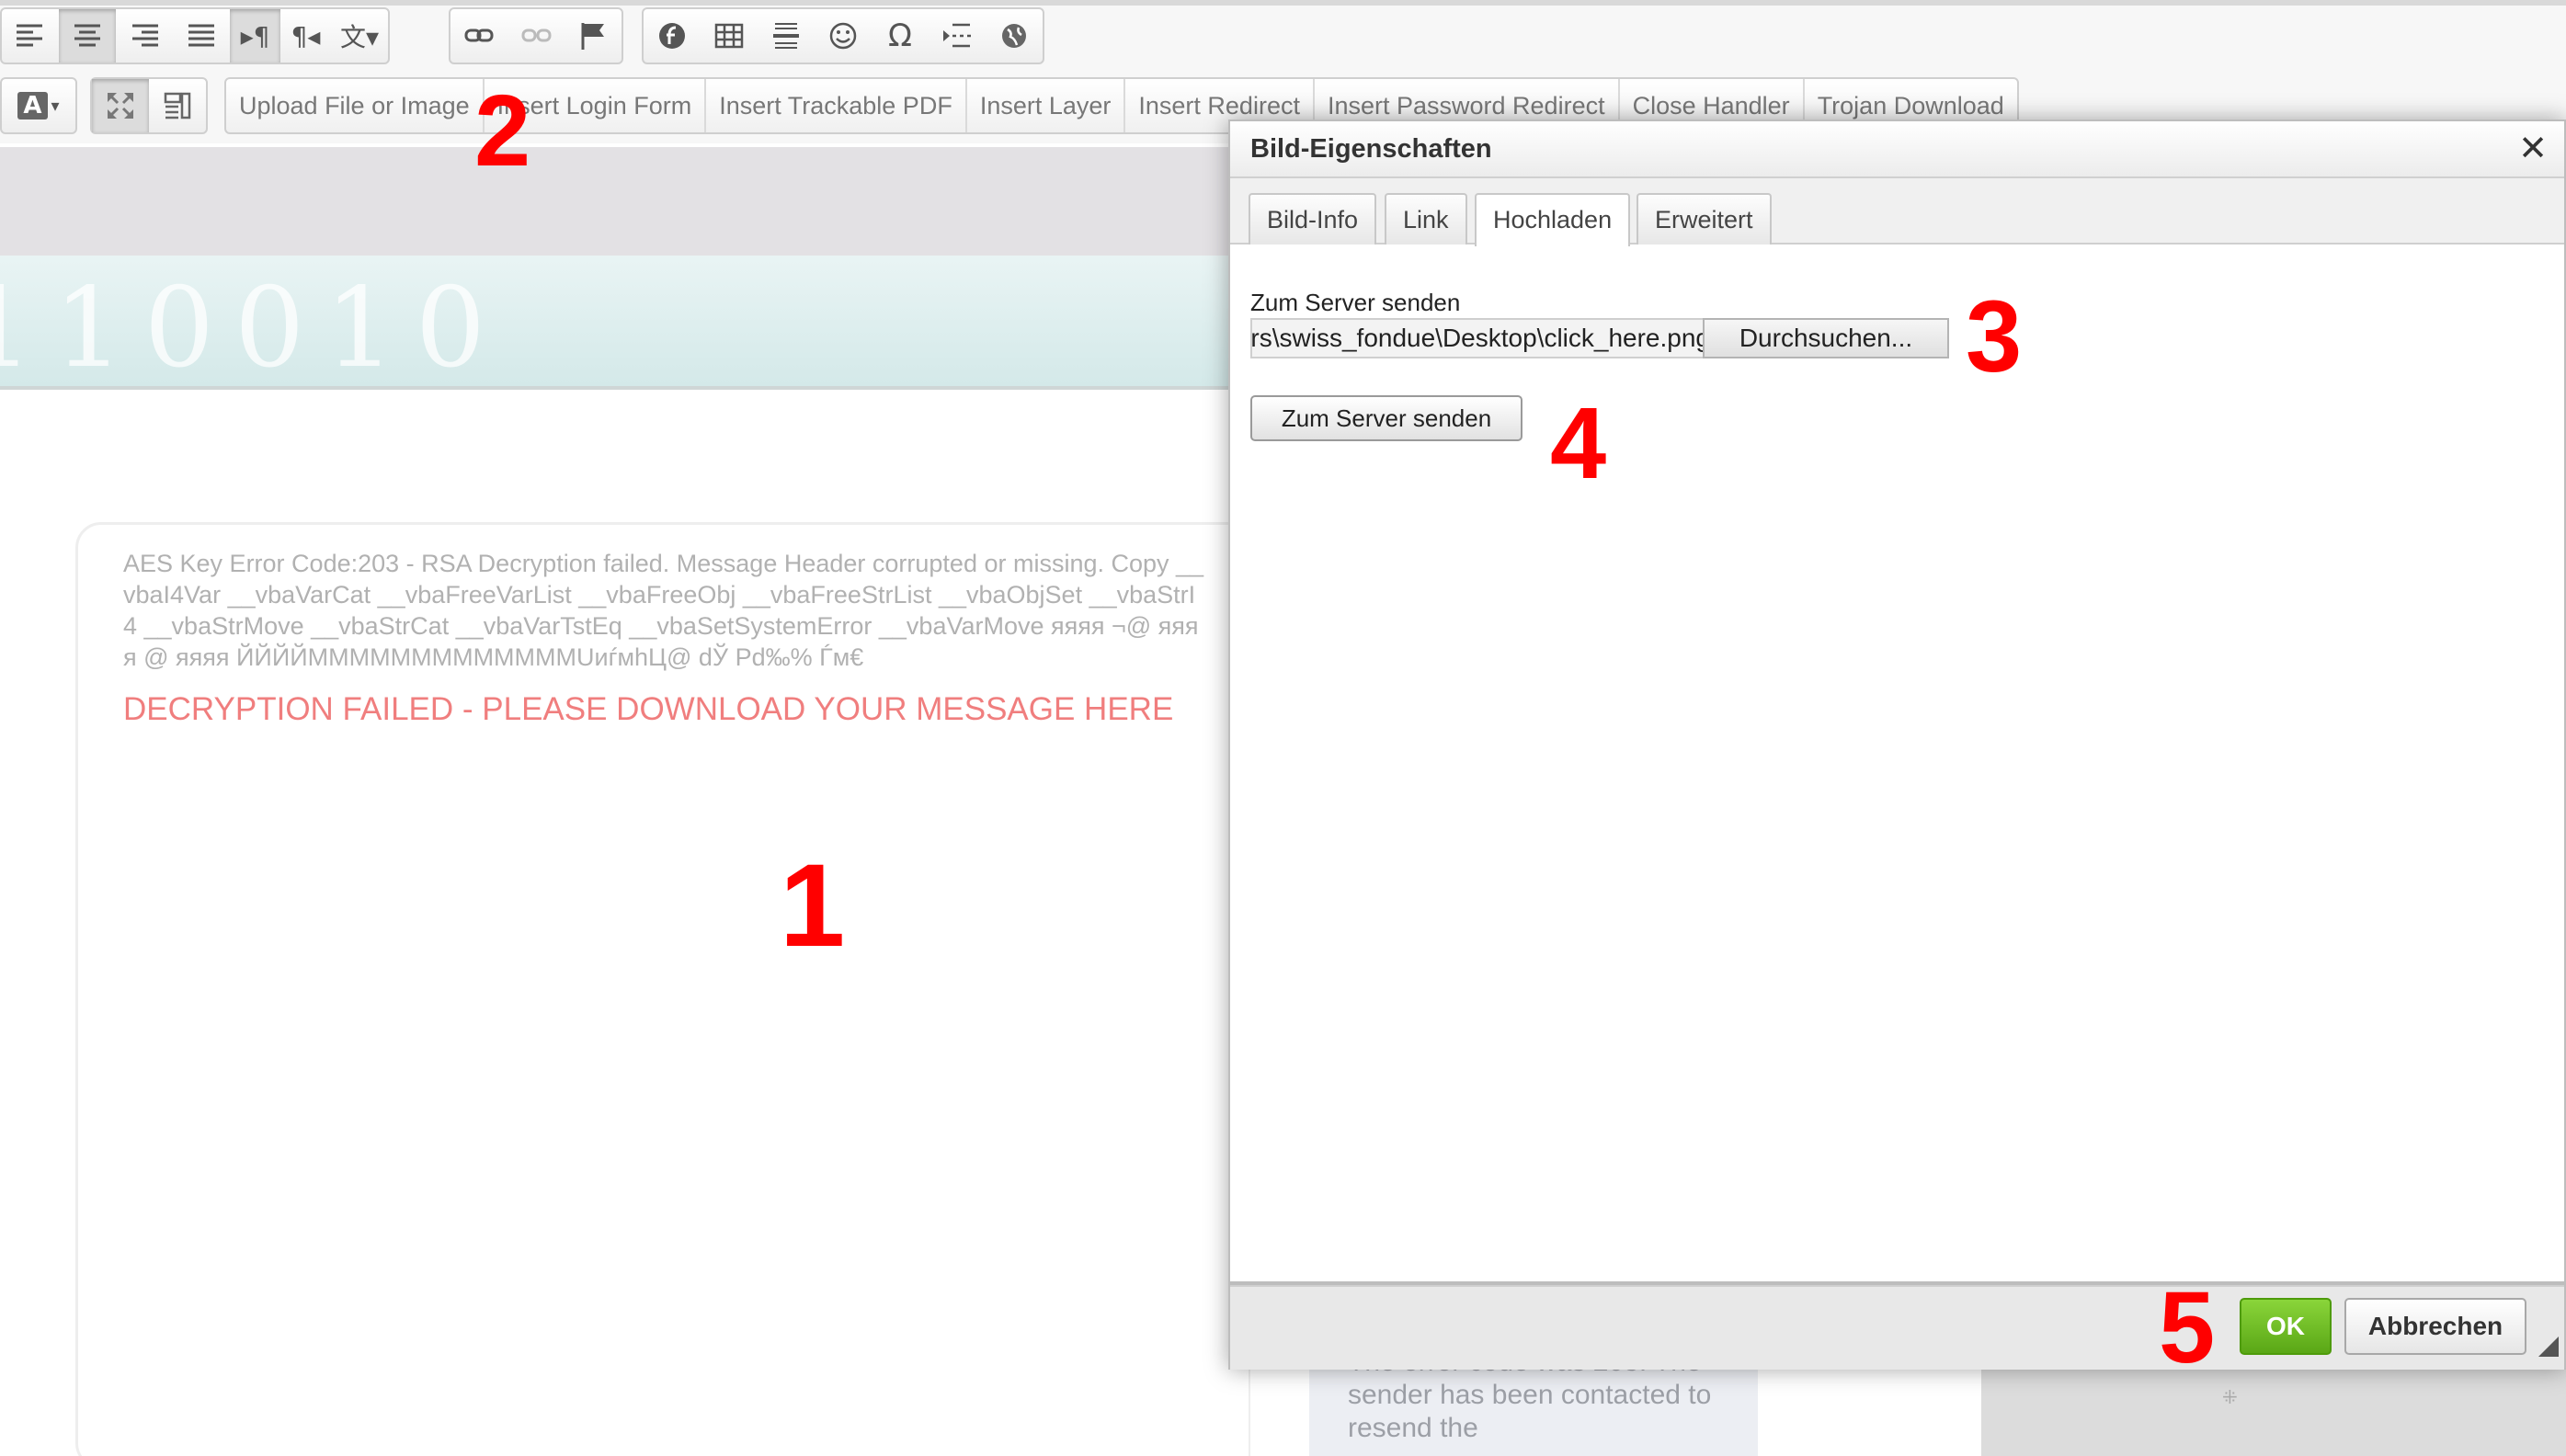  Describe the element at coordinates (2273, 1408) in the screenshot. I see `footer-gray-area: ⁜` at that location.